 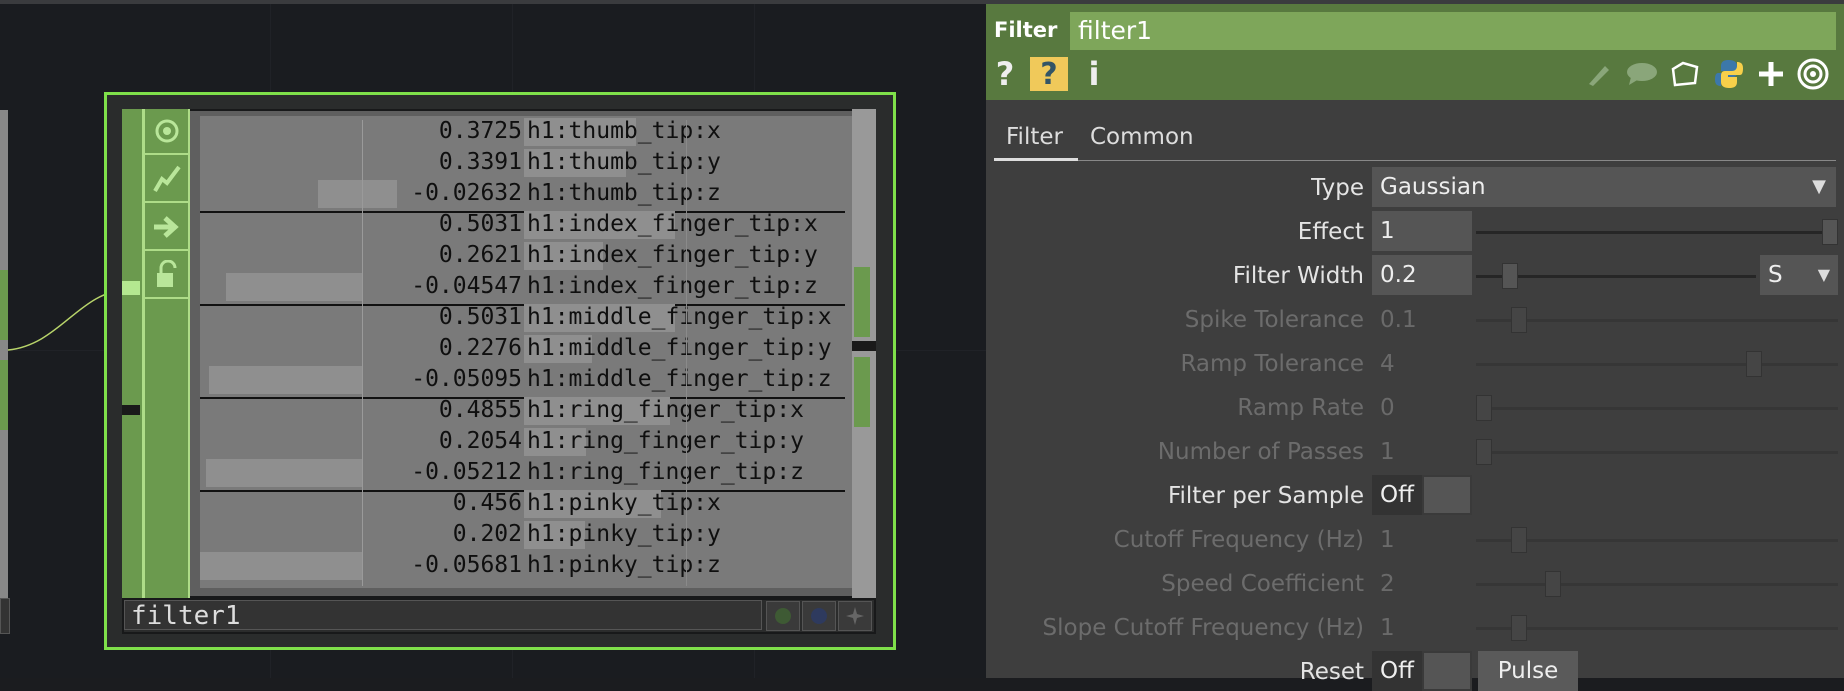 What do you see at coordinates (1729, 74) in the screenshot?
I see `python-icon` at bounding box center [1729, 74].